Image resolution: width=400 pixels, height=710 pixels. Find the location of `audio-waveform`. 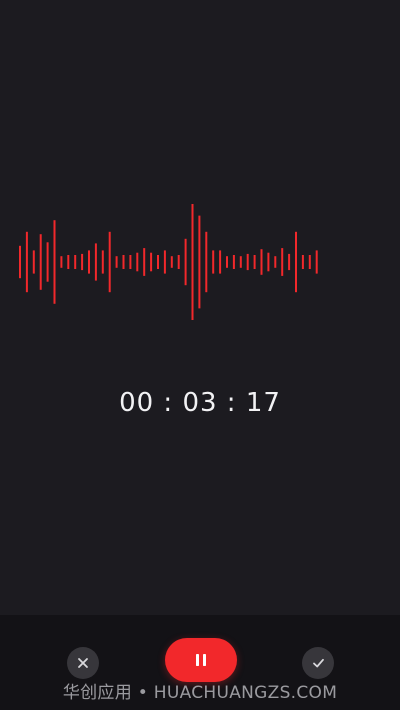

audio-waveform is located at coordinates (168, 262).